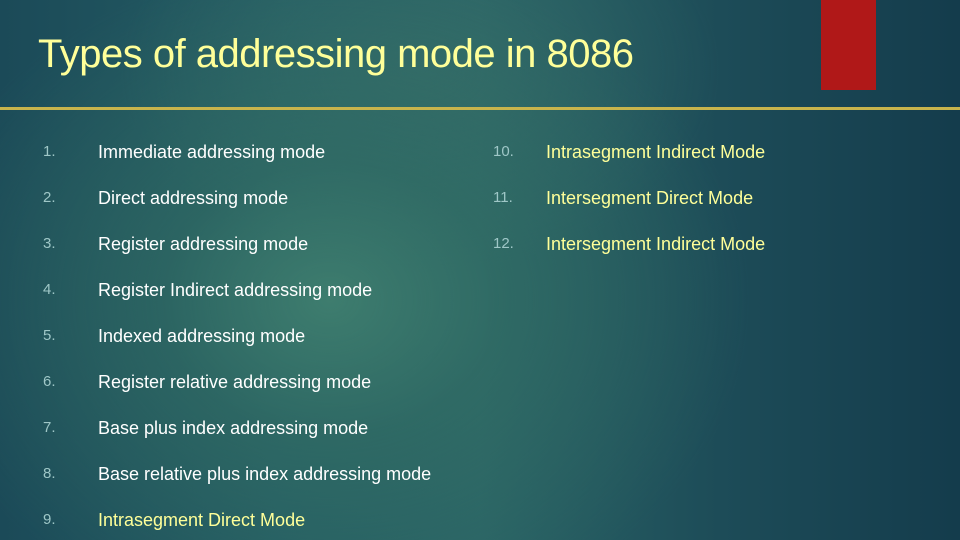 The width and height of the screenshot is (960, 540). What do you see at coordinates (49, 381) in the screenshot?
I see `item-number: 6.` at bounding box center [49, 381].